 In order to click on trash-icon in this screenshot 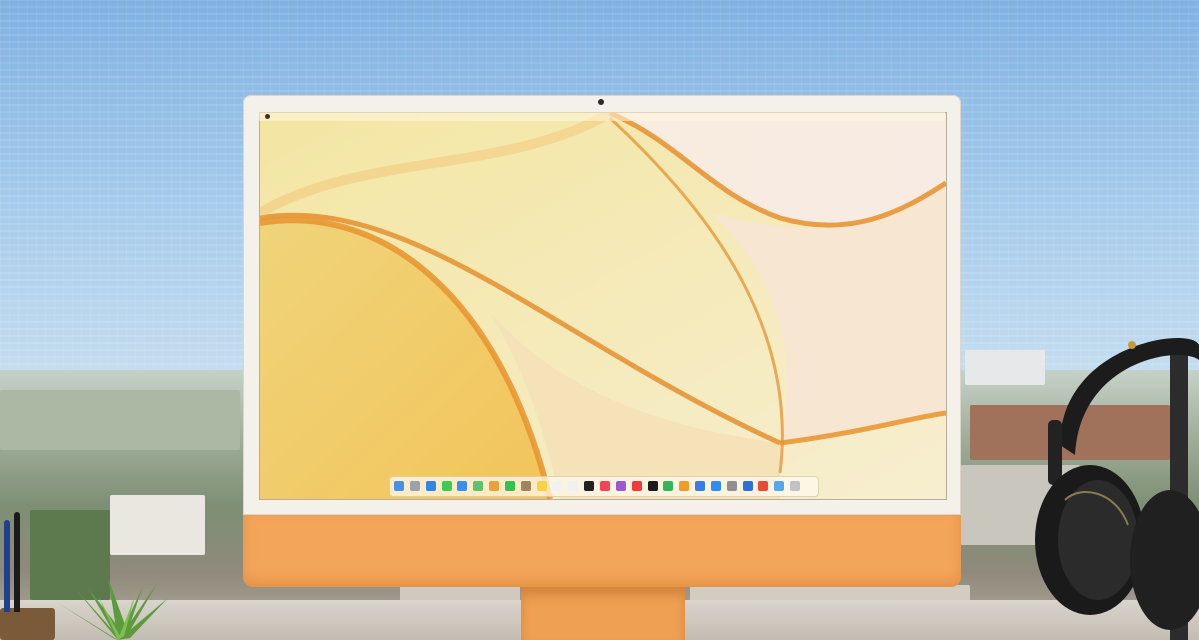, I will do `click(795, 486)`.